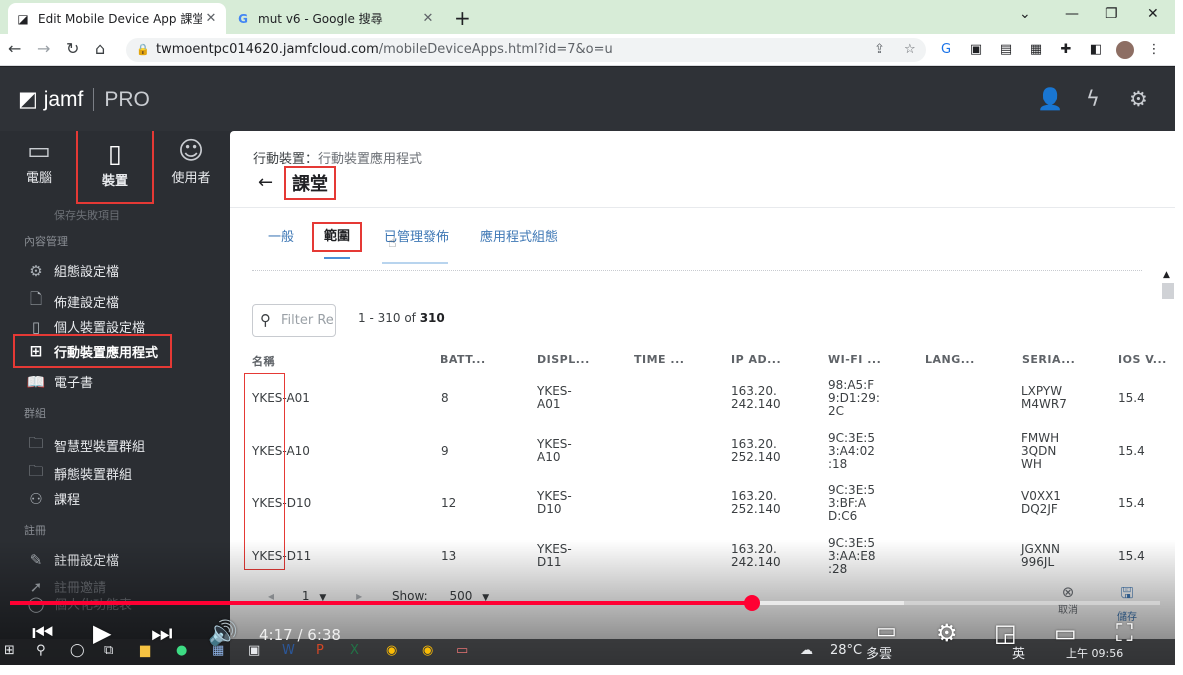 The height and width of the screenshot is (675, 1183). What do you see at coordinates (910, 50) in the screenshot?
I see `bookmark-star-icon: ☆` at bounding box center [910, 50].